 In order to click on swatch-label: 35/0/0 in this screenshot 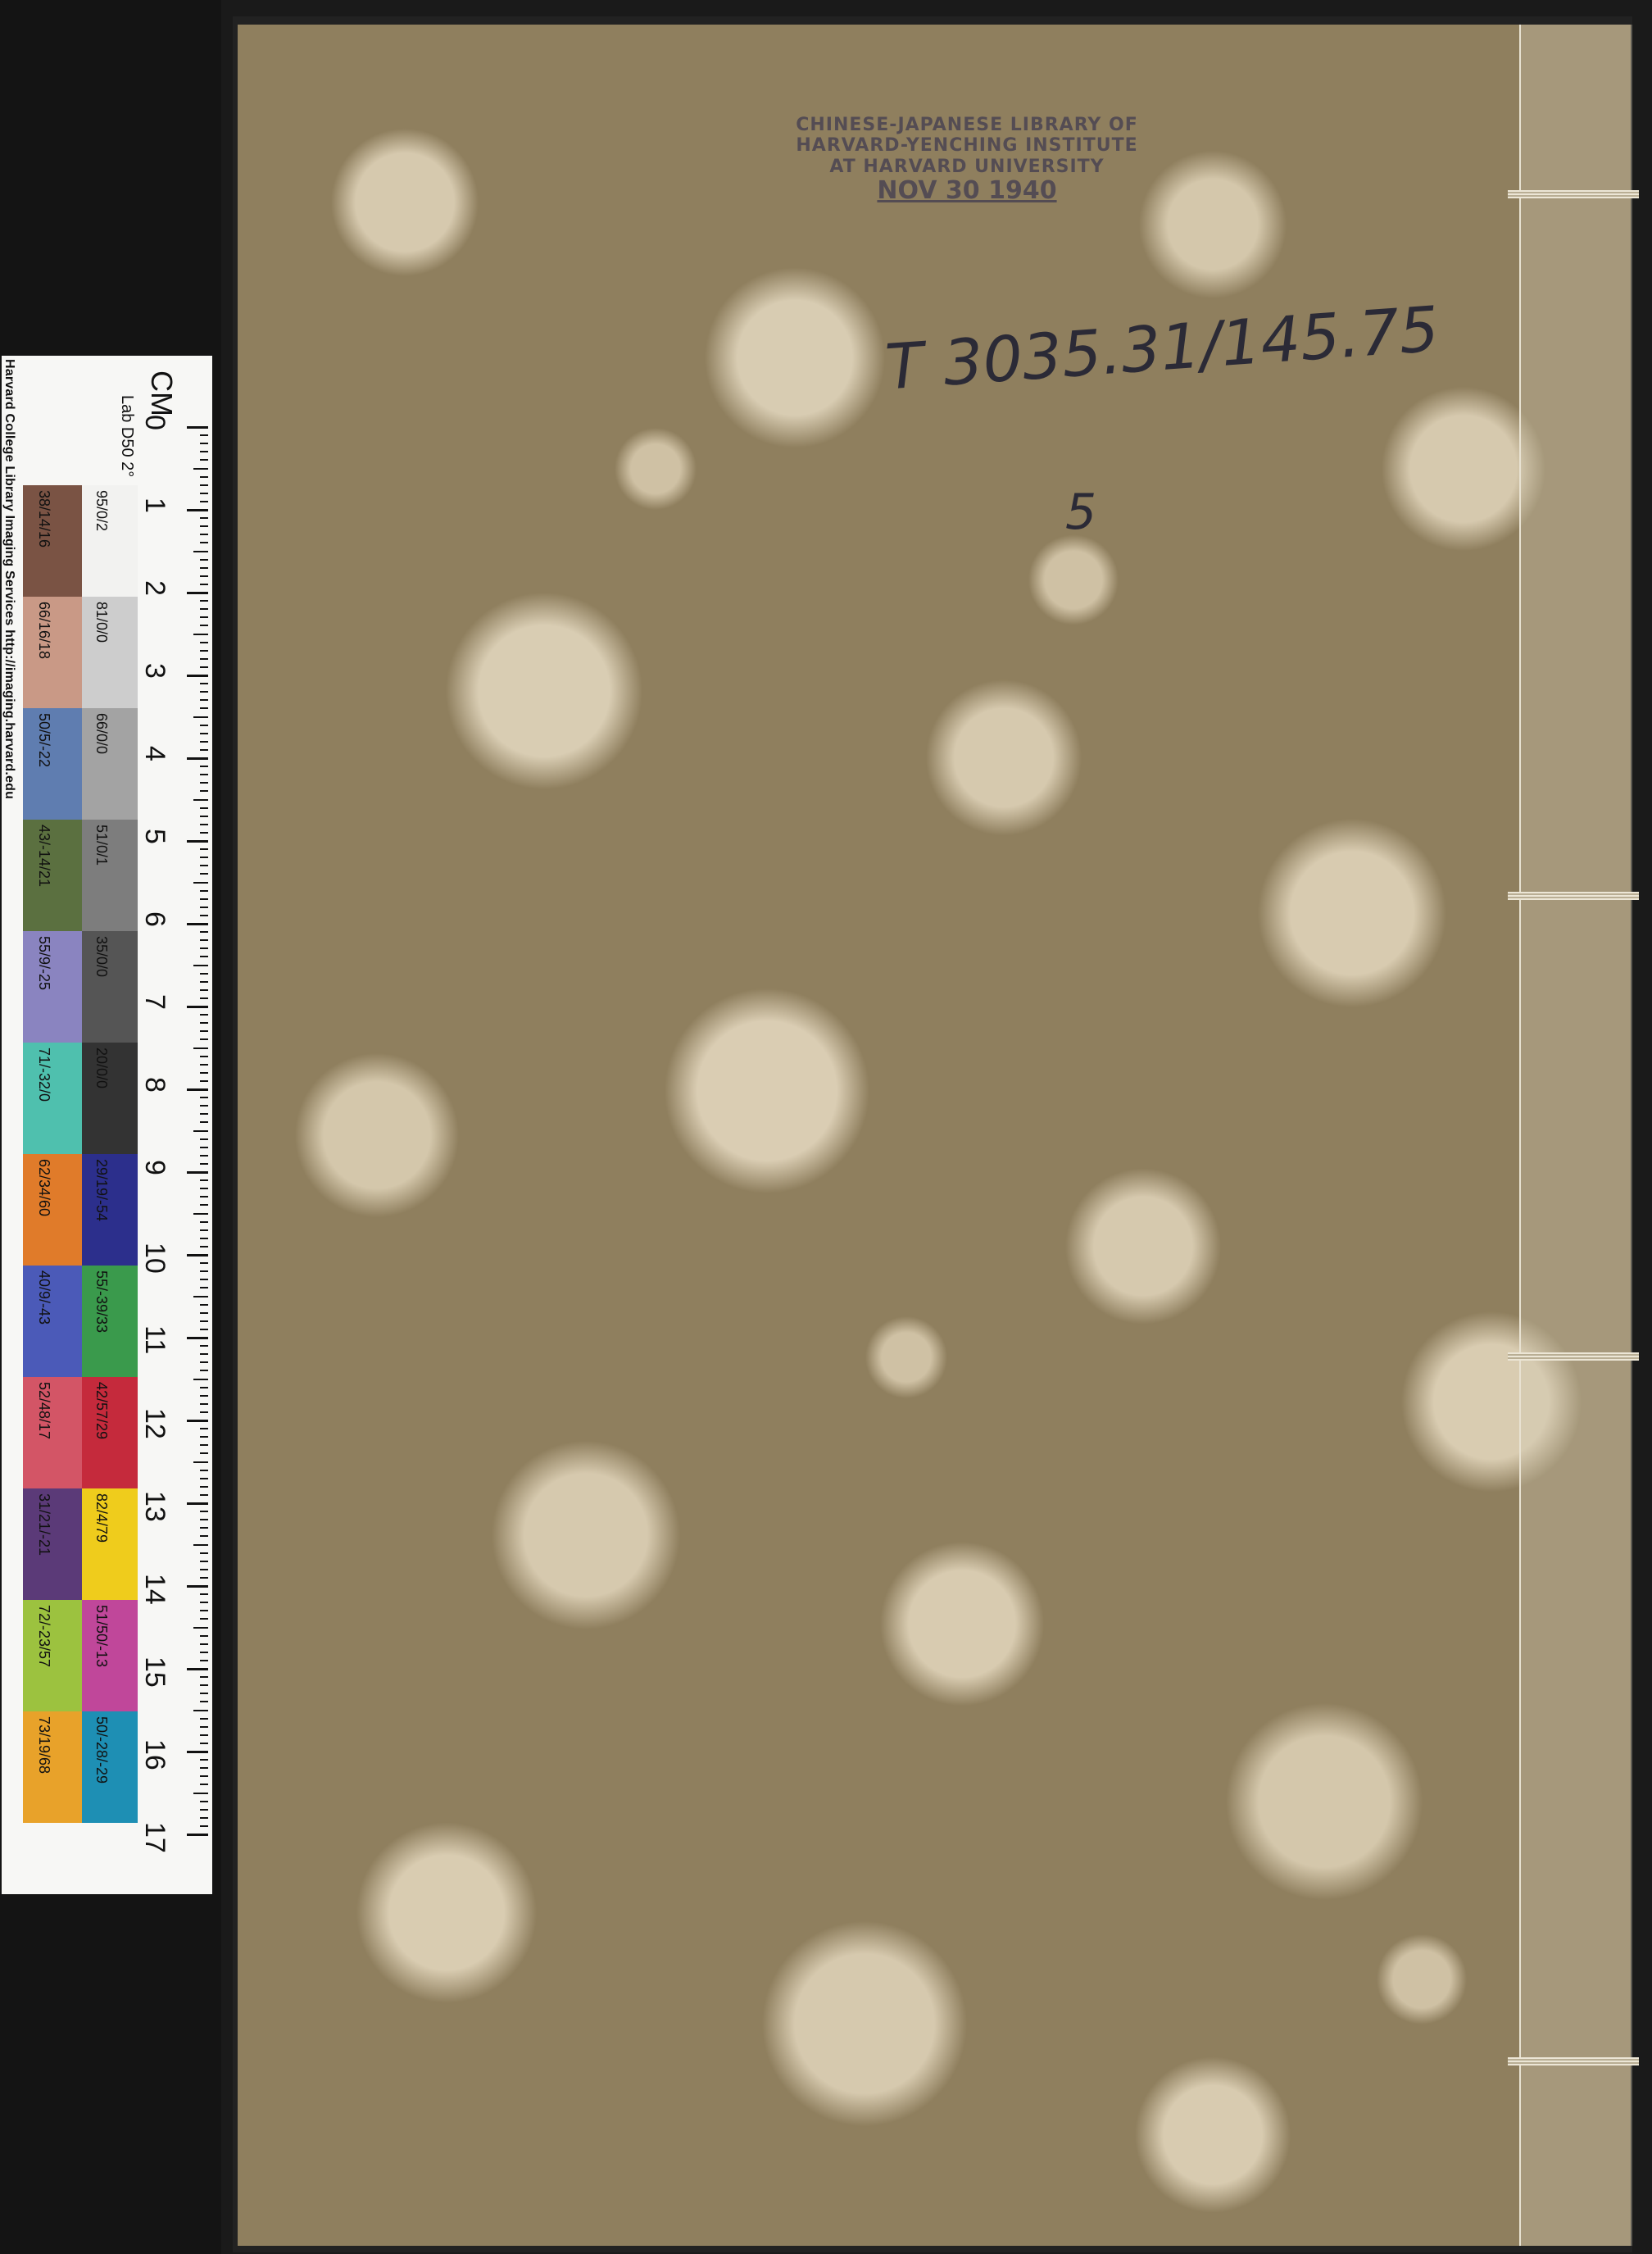, I will do `click(101, 957)`.